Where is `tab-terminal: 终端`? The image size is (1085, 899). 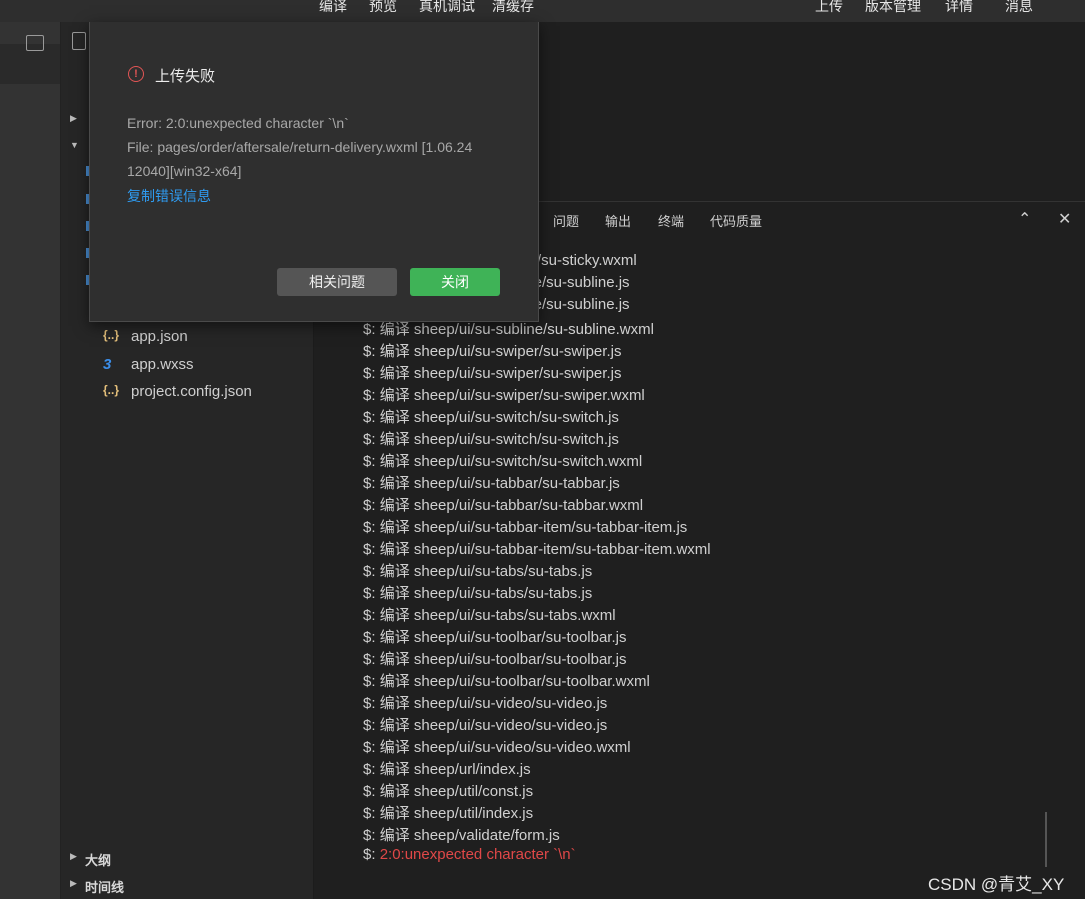 tab-terminal: 终端 is located at coordinates (671, 220).